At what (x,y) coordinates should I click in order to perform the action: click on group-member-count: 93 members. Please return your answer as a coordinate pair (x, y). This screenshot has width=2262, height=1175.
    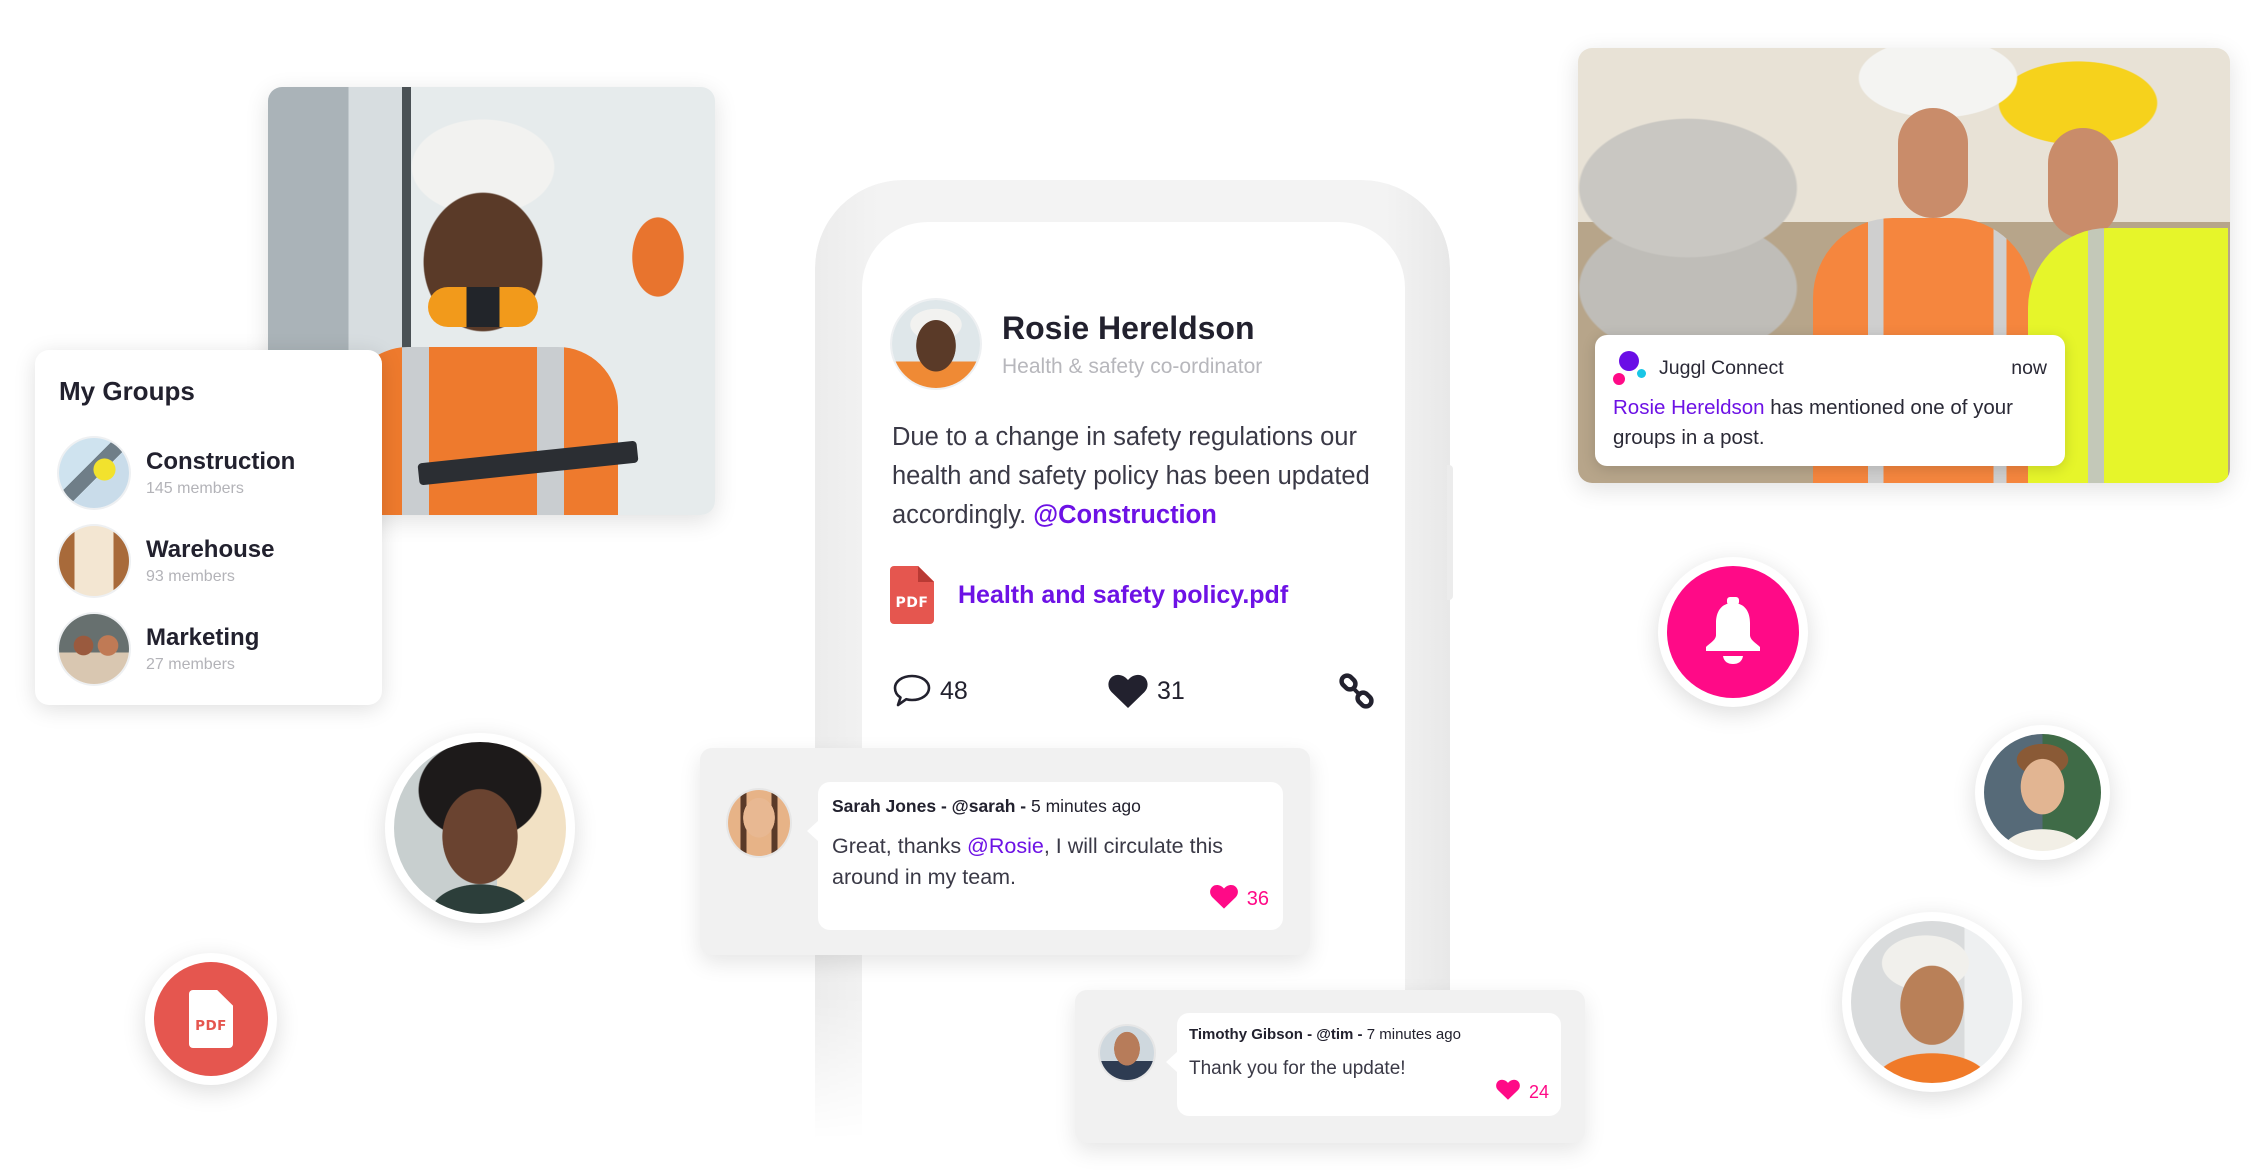
    Looking at the image, I should click on (190, 576).